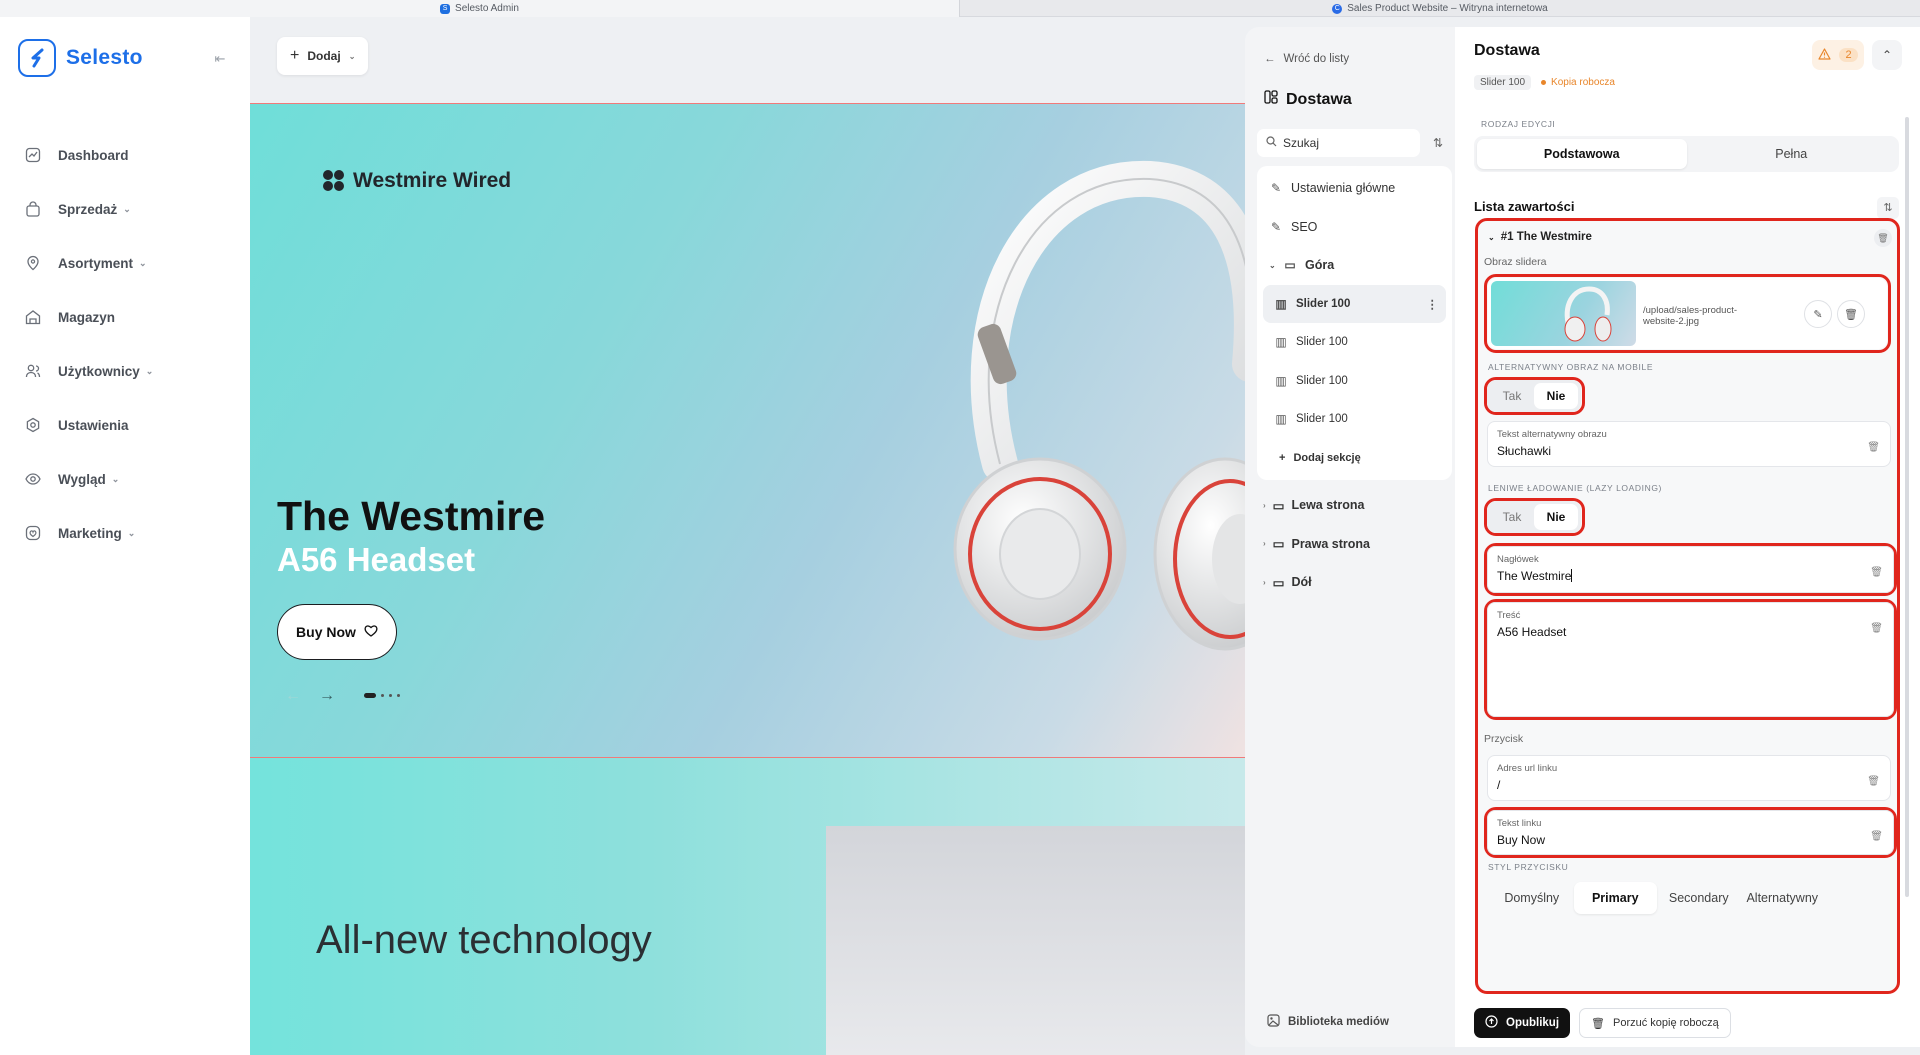  What do you see at coordinates (1278, 544) in the screenshot?
I see `folder-icon: ▭` at bounding box center [1278, 544].